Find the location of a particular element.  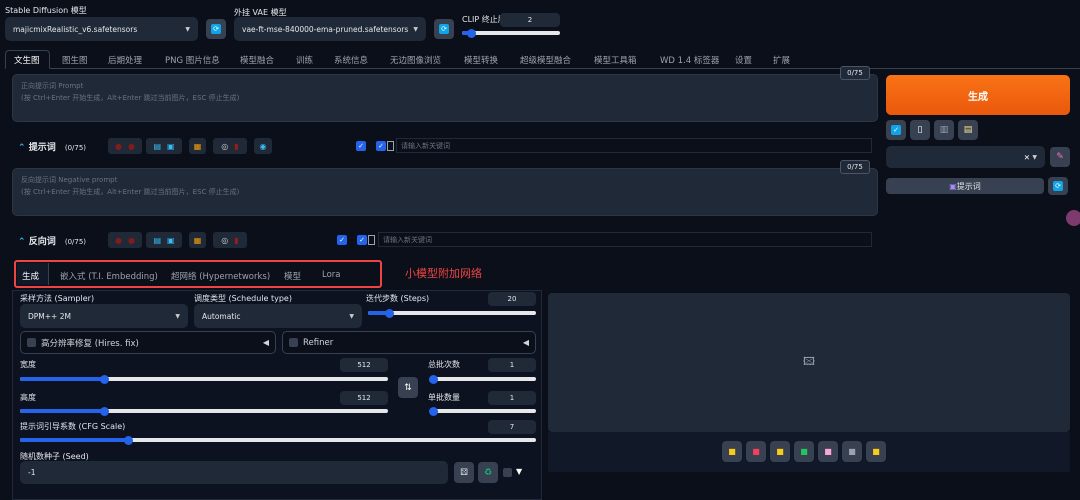

sampler-dropdown: DPM++ 2M ▼ is located at coordinates (104, 316).